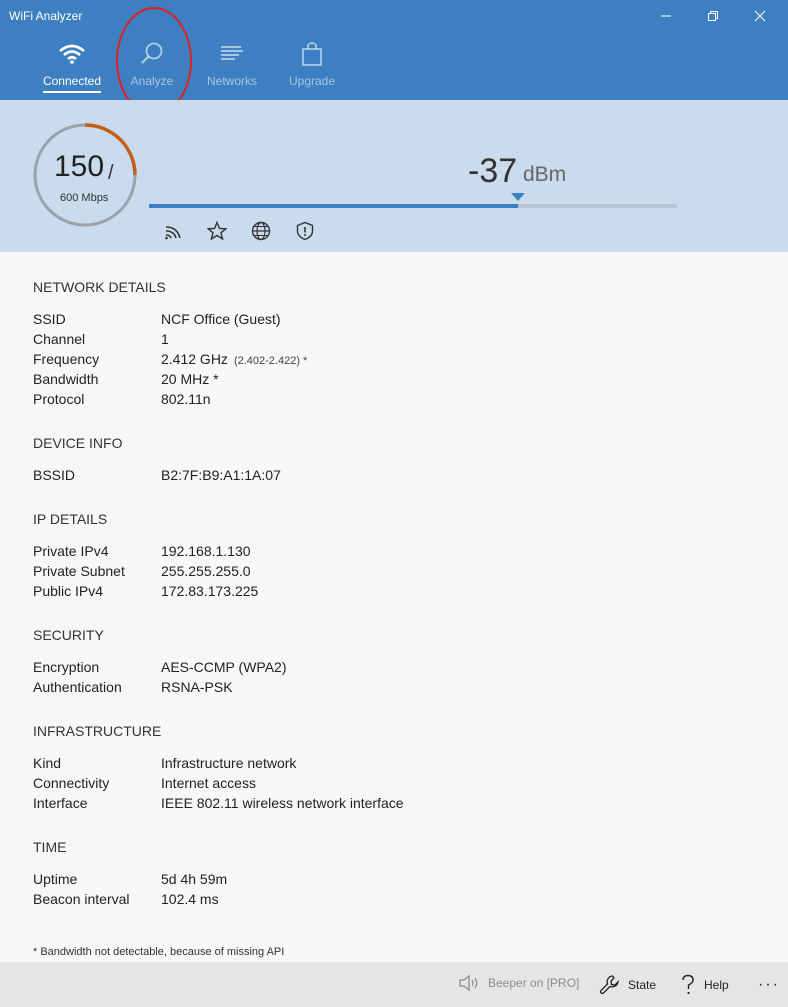 The height and width of the screenshot is (1007, 788). What do you see at coordinates (66, 359) in the screenshot?
I see `row-label-frequency: Frequency` at bounding box center [66, 359].